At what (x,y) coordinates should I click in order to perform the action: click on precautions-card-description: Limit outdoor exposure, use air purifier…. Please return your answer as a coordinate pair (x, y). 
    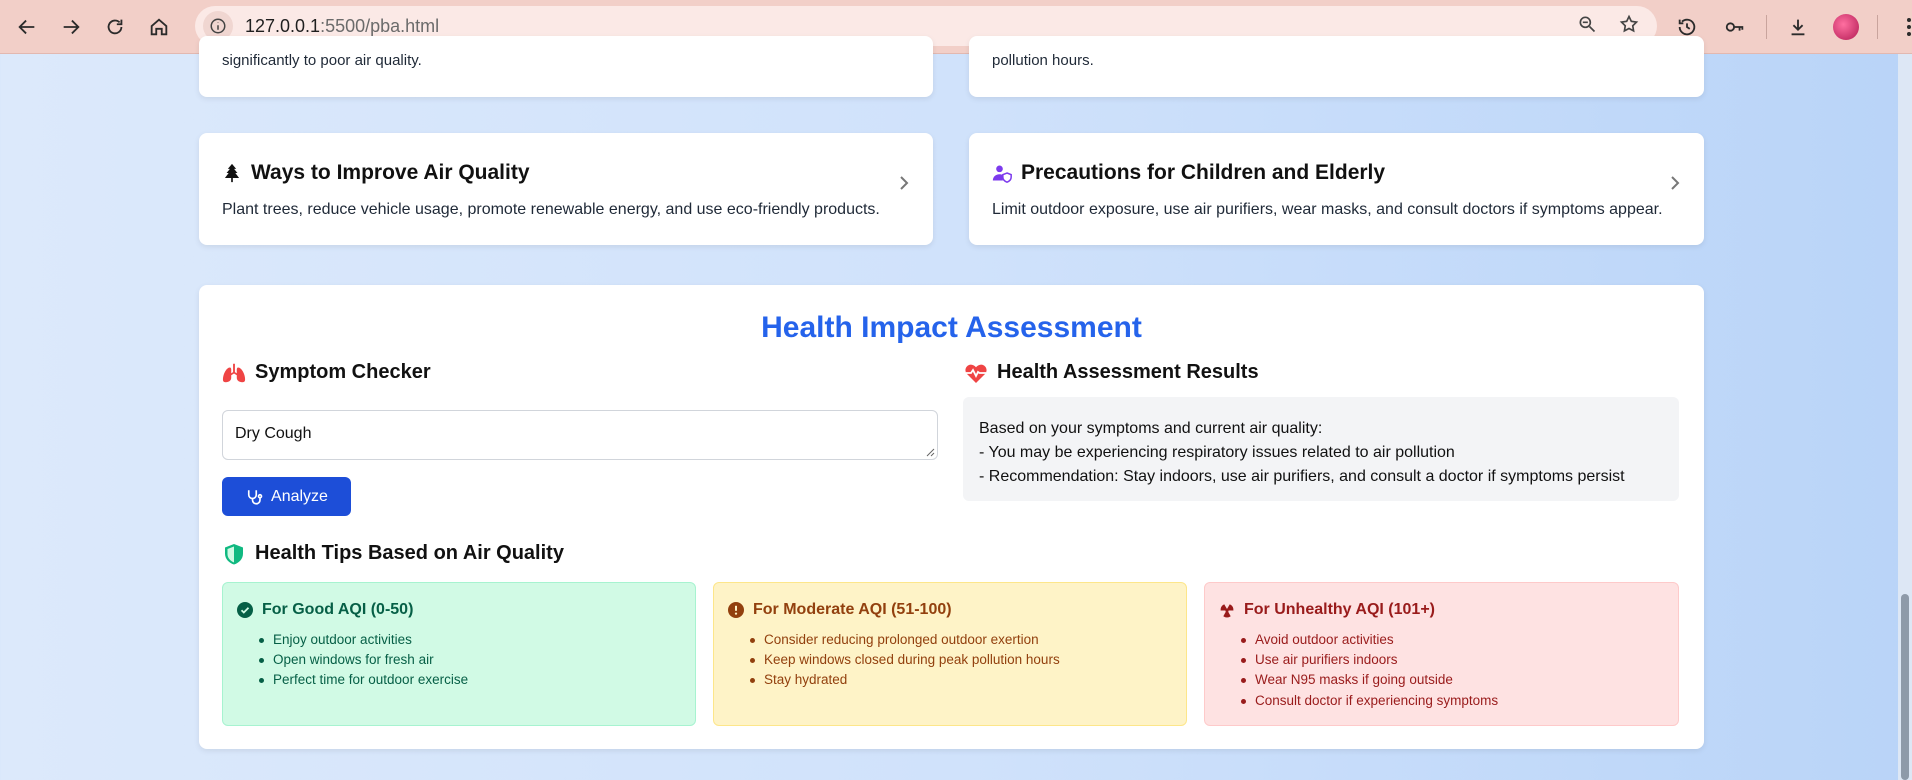
    Looking at the image, I should click on (1327, 209).